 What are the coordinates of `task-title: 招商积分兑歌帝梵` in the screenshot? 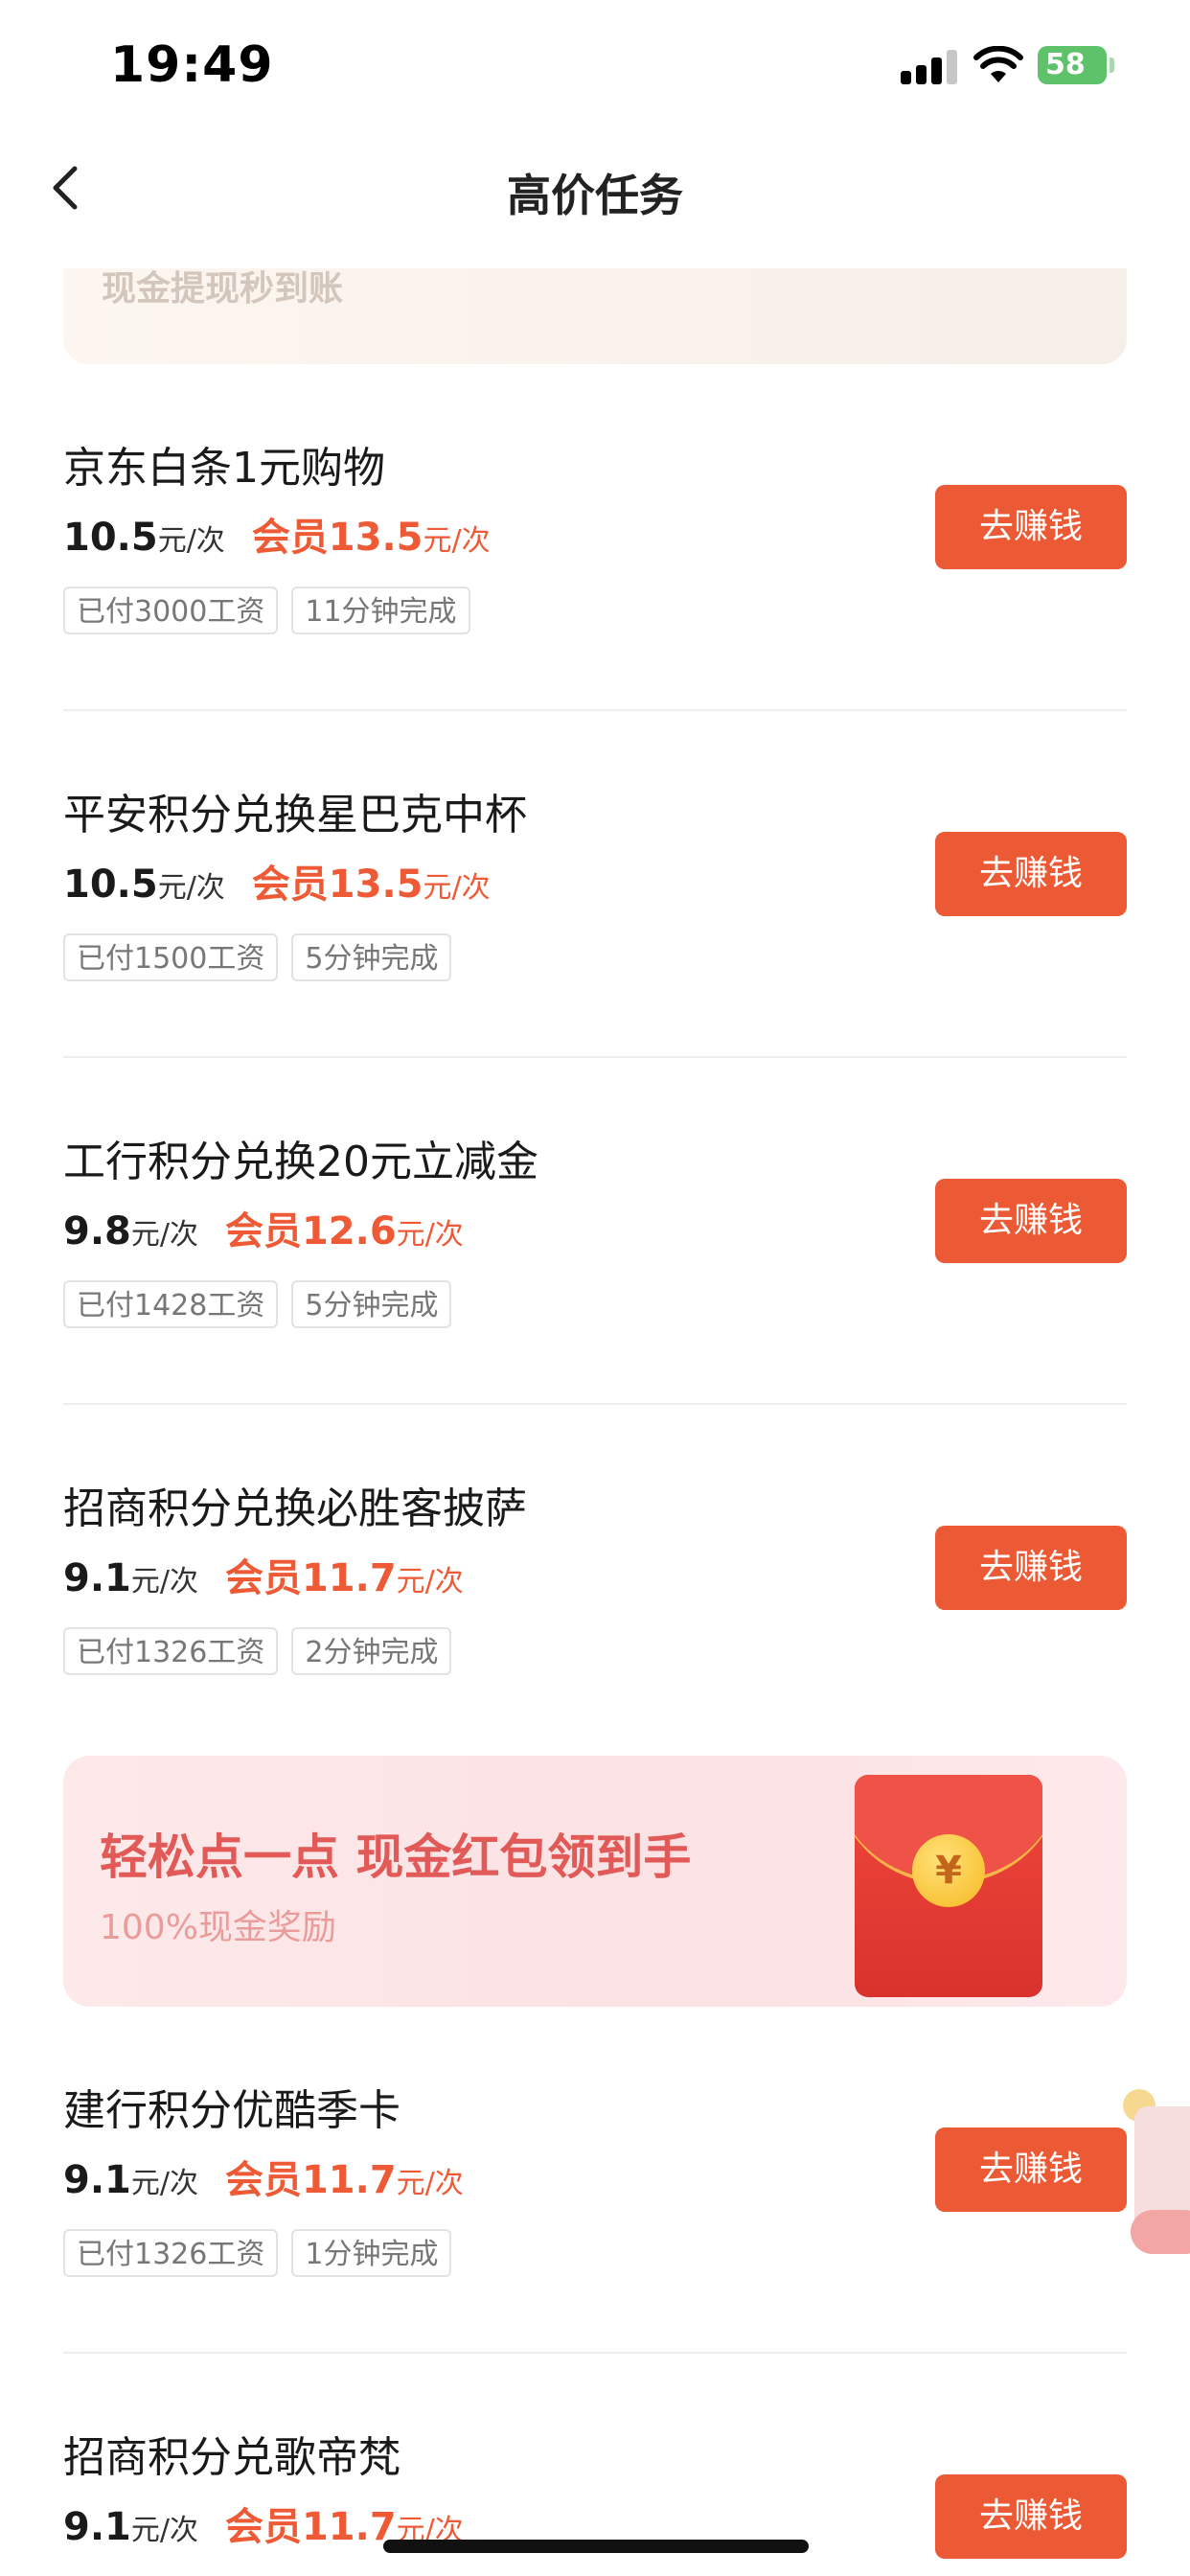 It's located at (232, 2457).